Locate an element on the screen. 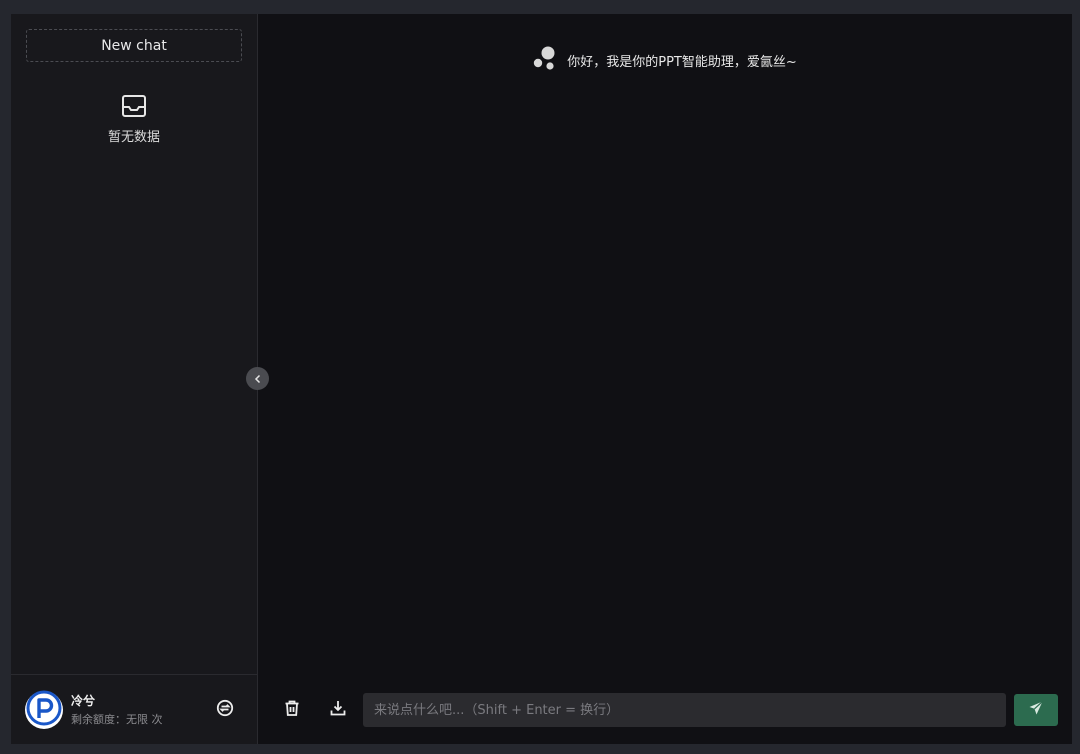 The width and height of the screenshot is (1080, 754). chevron-left-icon is located at coordinates (258, 378).